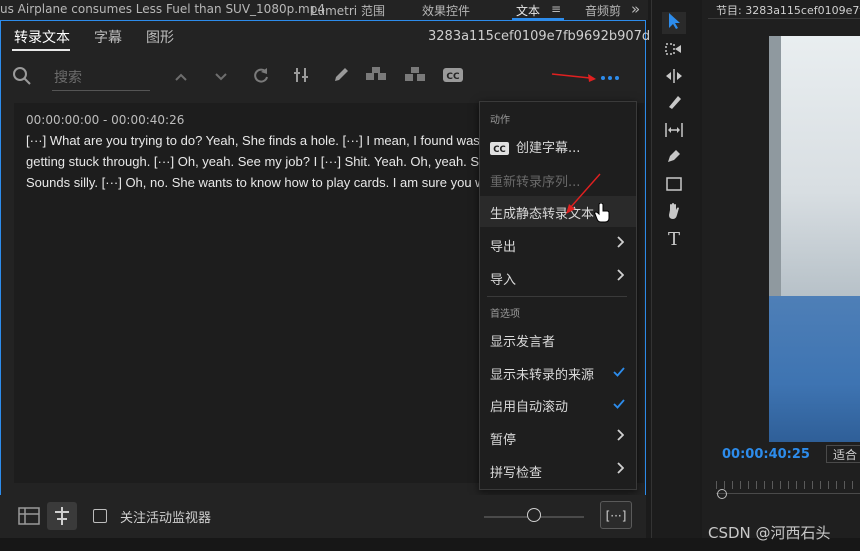 The width and height of the screenshot is (860, 551). Describe the element at coordinates (788, 493) in the screenshot. I see `monitor-scrub-track` at that location.